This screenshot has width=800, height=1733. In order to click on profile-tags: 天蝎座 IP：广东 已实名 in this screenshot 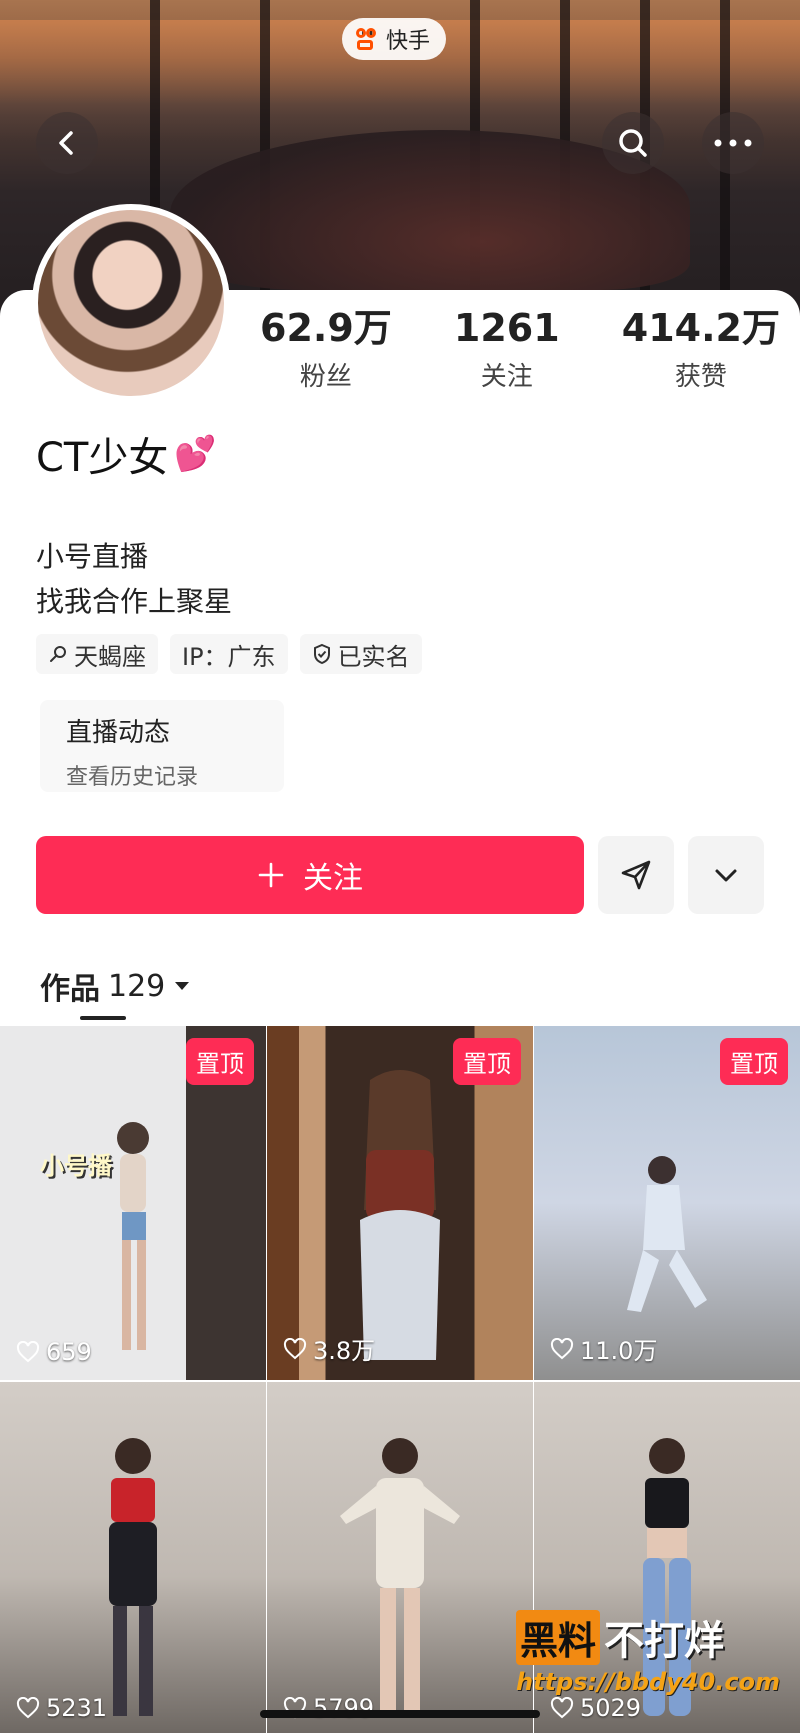, I will do `click(229, 654)`.